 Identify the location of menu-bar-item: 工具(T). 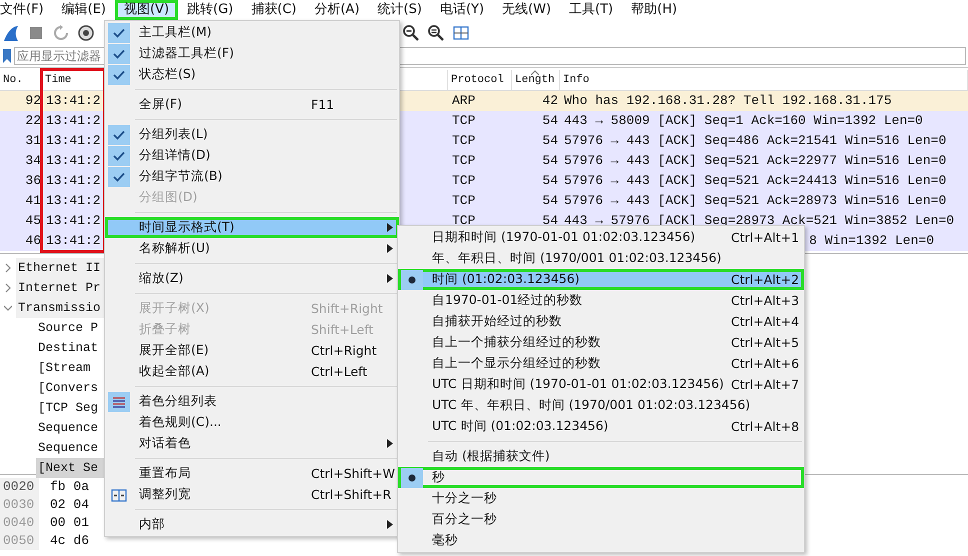
(591, 10).